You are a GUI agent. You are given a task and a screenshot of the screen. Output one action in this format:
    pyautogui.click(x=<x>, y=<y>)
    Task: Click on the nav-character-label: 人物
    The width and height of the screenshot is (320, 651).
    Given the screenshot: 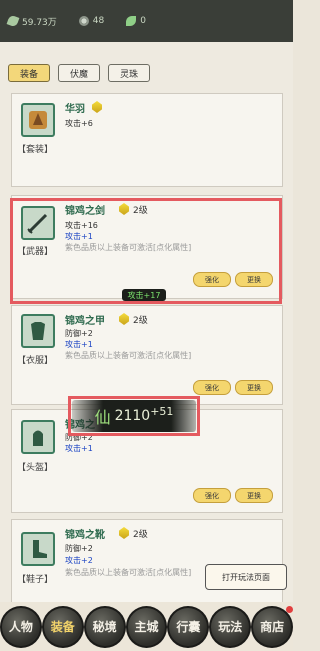 What is the action you would take?
    pyautogui.click(x=20, y=626)
    